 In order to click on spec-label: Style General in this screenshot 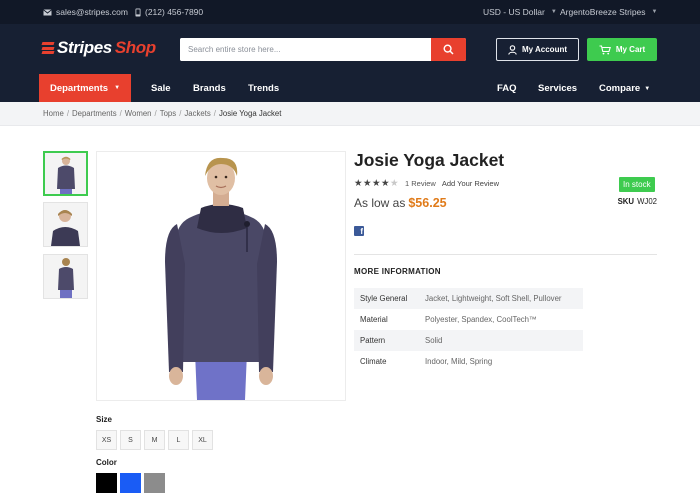, I will do `click(384, 298)`.